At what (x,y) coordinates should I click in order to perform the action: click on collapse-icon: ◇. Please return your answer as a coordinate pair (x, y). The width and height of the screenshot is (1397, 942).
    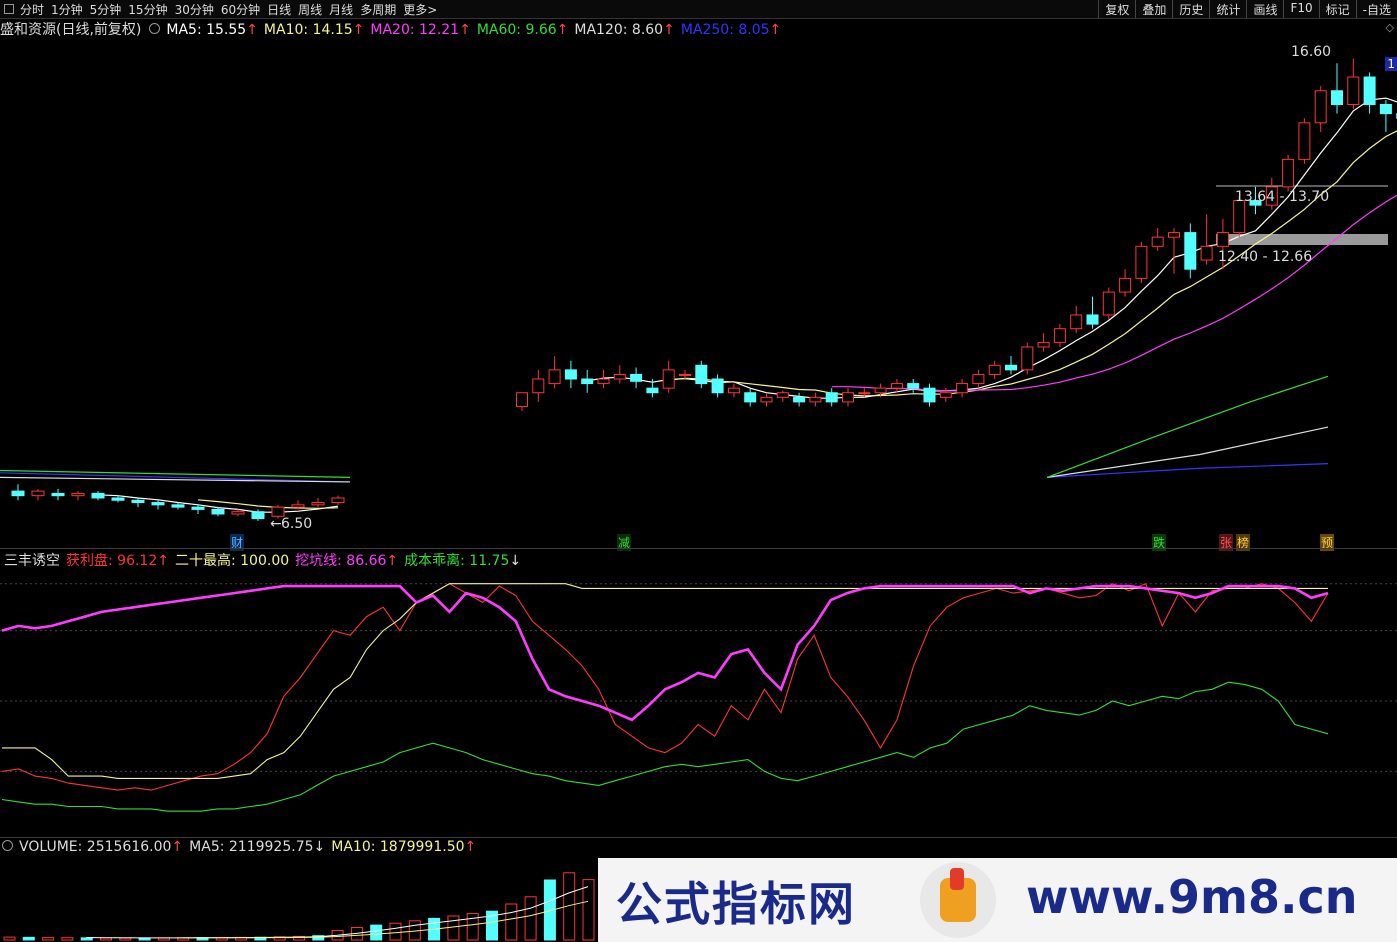
    Looking at the image, I should click on (1390, 27).